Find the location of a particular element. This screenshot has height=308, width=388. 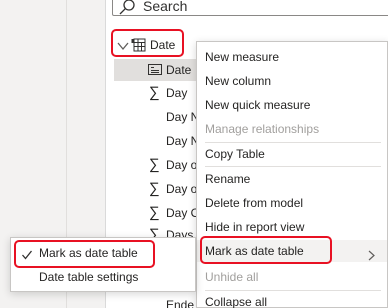

menu-item-label: New column is located at coordinates (238, 81).